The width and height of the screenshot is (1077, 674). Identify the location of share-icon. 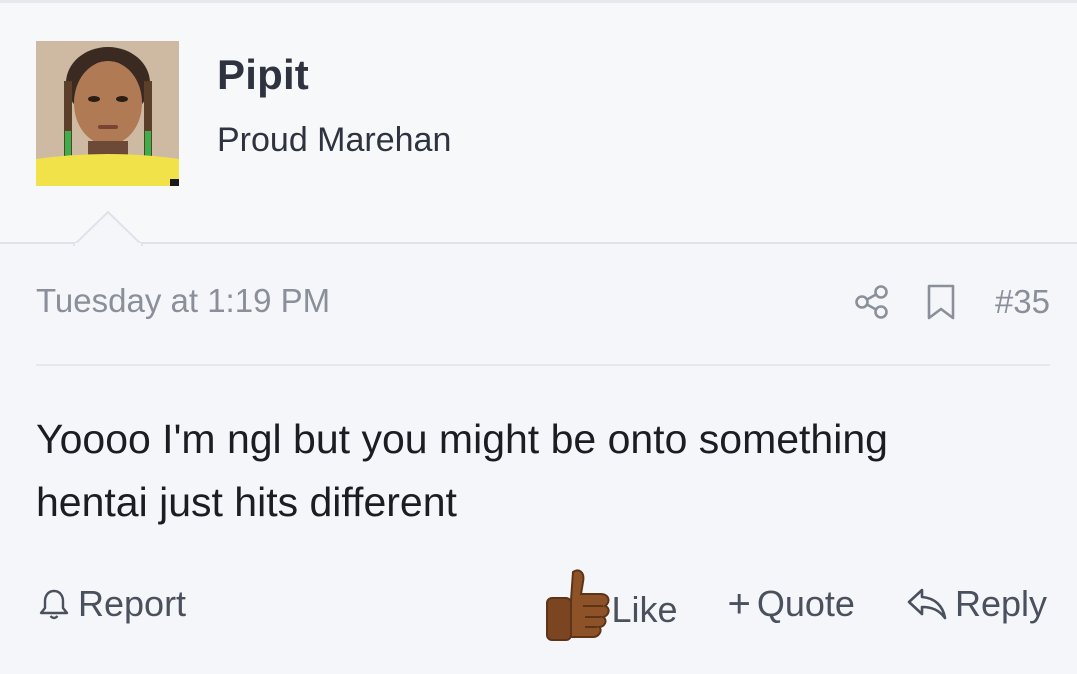
(872, 302).